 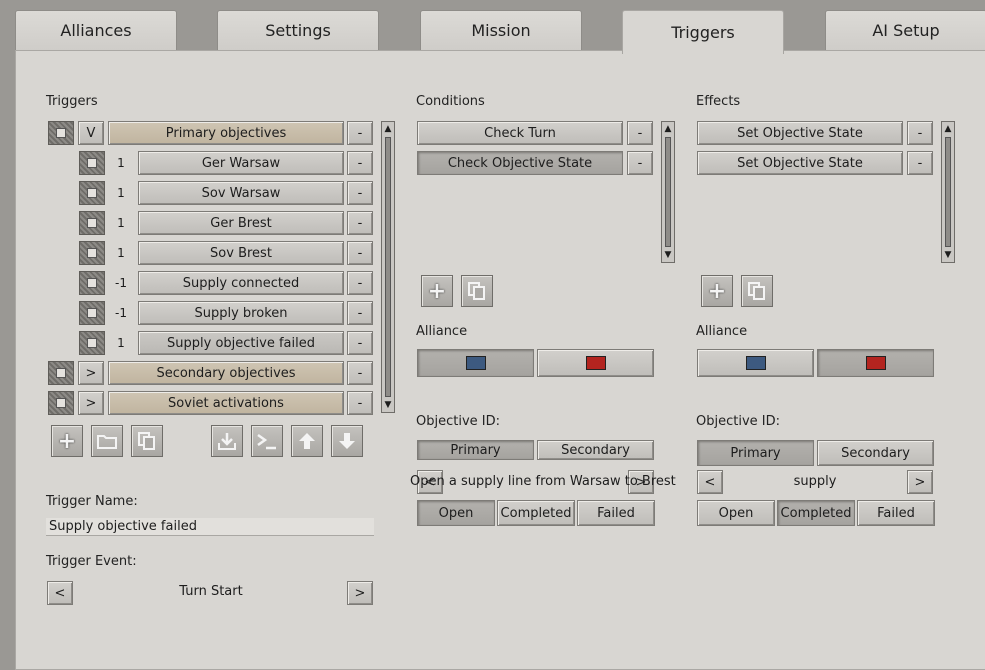 I want to click on conditions-scrollbar: ▲ ▼, so click(x=668, y=192).